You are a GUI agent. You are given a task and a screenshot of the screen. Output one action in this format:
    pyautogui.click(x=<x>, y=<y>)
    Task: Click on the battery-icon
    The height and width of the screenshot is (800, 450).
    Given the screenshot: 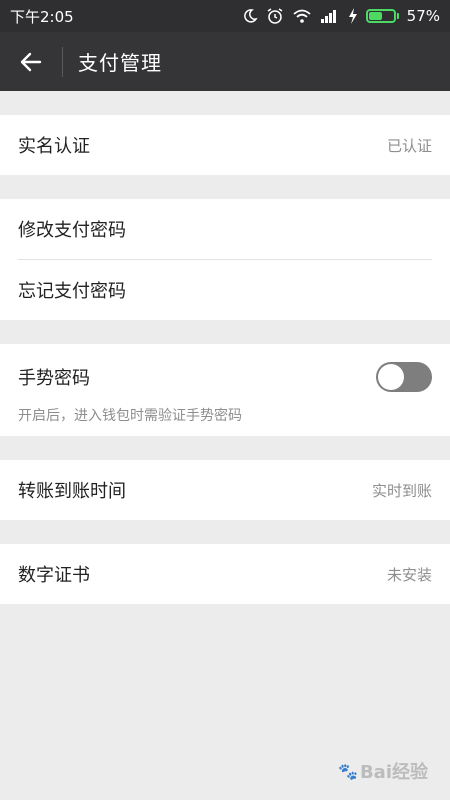 What is the action you would take?
    pyautogui.click(x=382, y=16)
    